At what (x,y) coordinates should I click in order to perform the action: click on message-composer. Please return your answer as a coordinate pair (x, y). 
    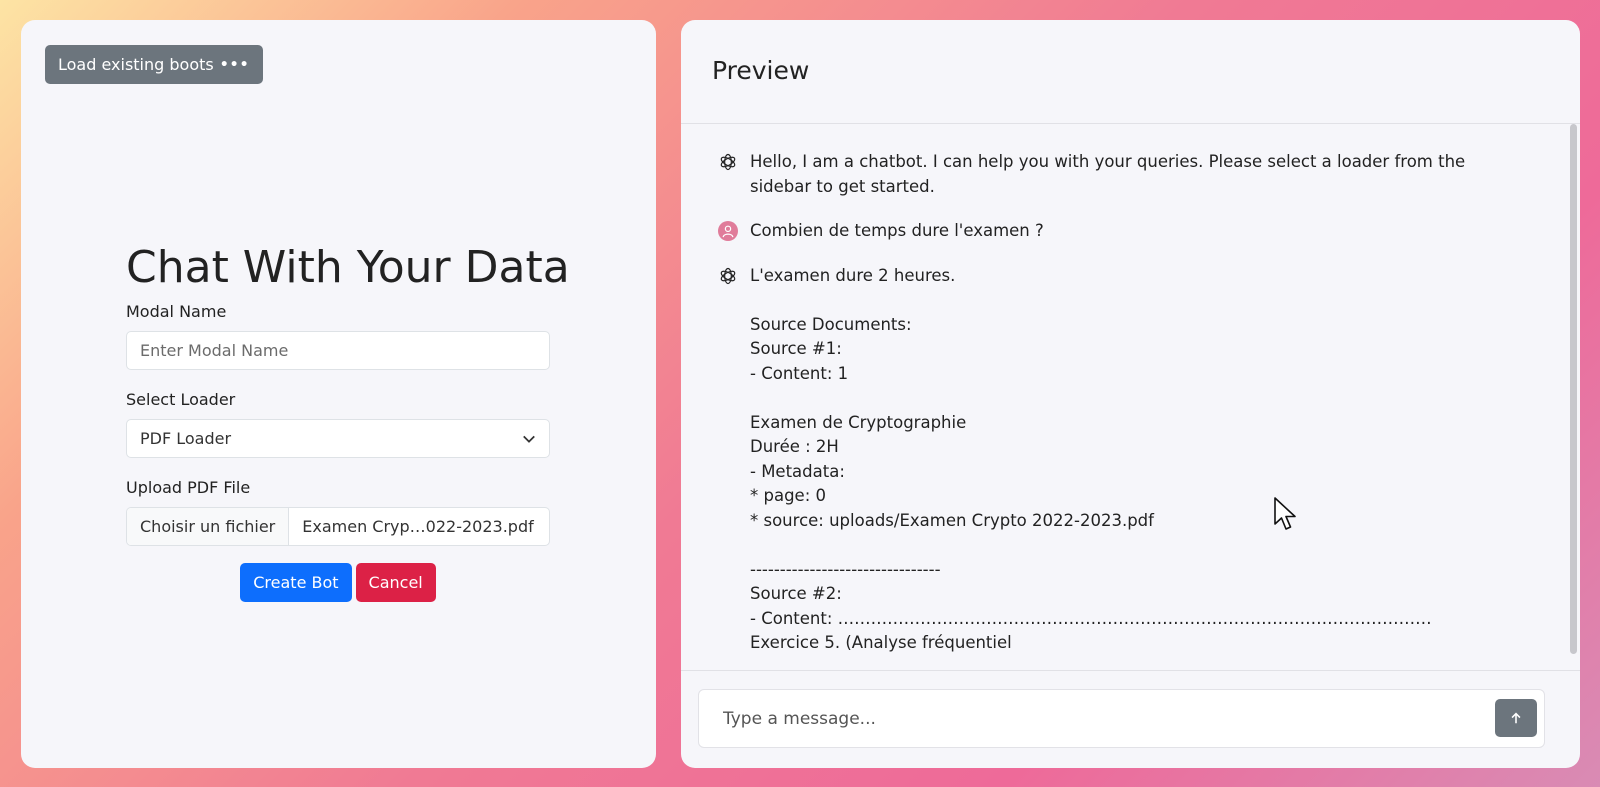
    Looking at the image, I should click on (1130, 719).